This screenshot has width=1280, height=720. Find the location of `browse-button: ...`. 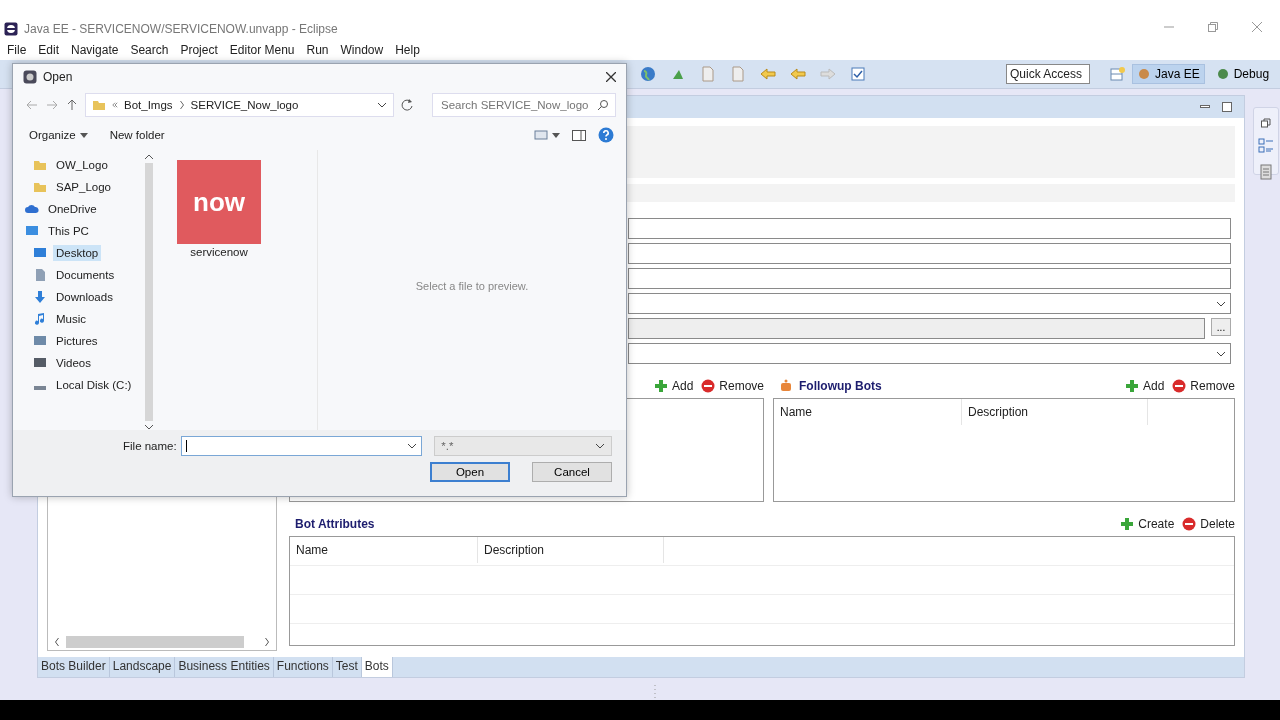

browse-button: ... is located at coordinates (1221, 327).